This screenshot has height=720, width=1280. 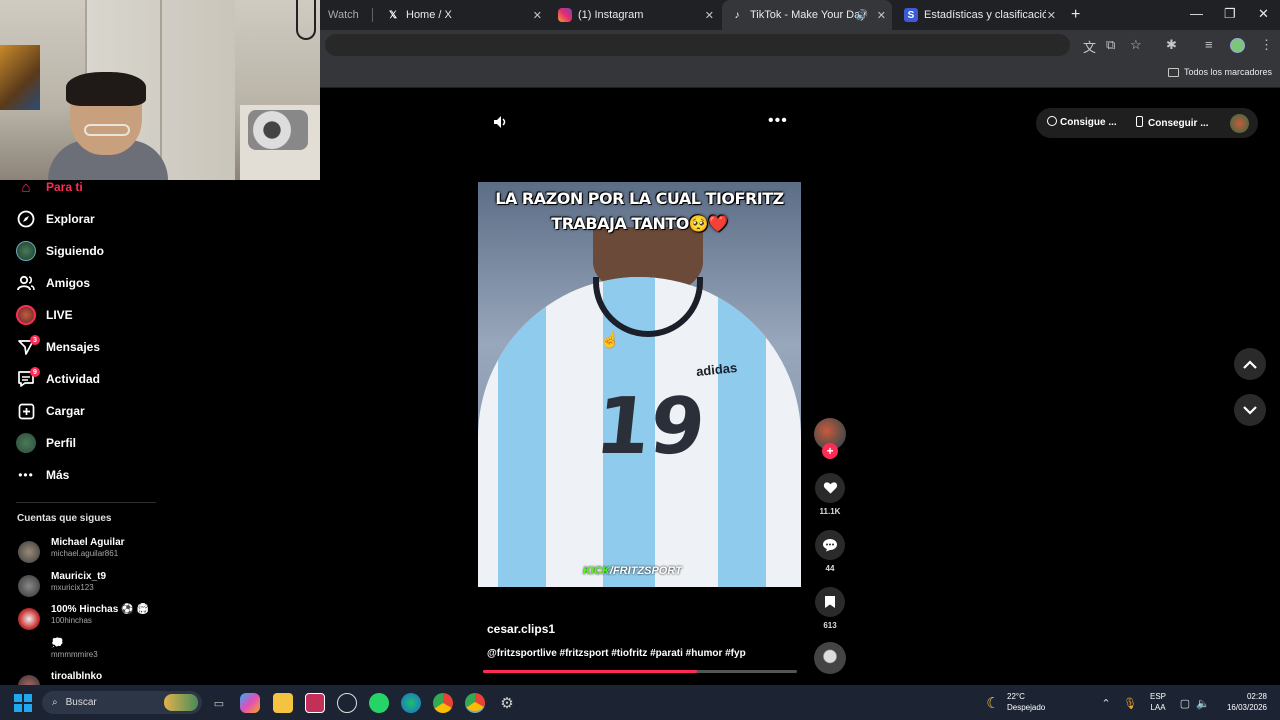 I want to click on tab-instagram: (1) Instagram ✕, so click(x=635, y=15).